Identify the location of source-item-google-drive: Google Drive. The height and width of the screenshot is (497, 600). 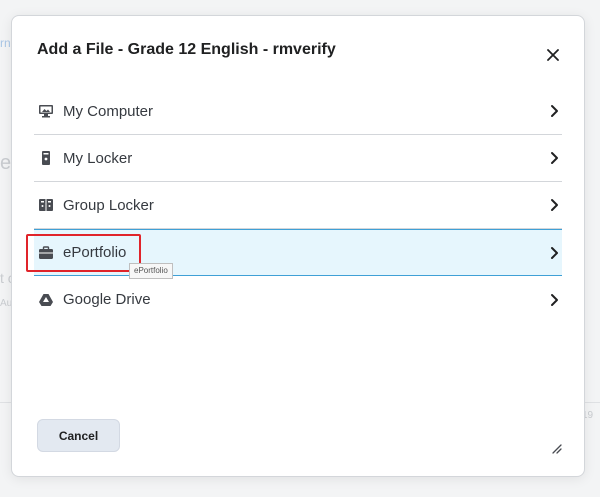
(298, 299).